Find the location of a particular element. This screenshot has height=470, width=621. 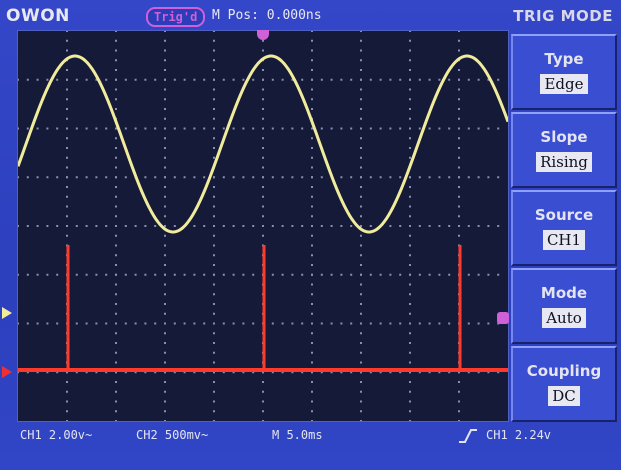

menu-item-mode: Mode Auto is located at coordinates (564, 306).